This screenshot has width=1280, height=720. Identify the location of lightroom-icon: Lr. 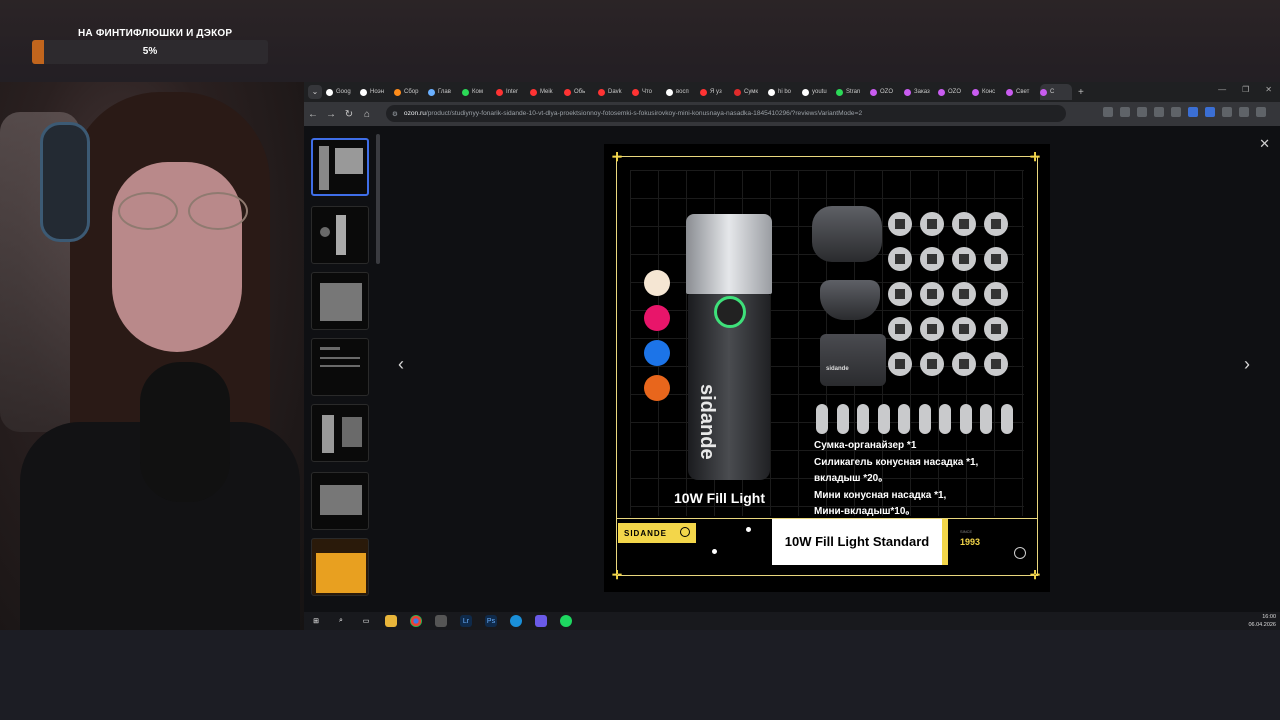
(466, 621).